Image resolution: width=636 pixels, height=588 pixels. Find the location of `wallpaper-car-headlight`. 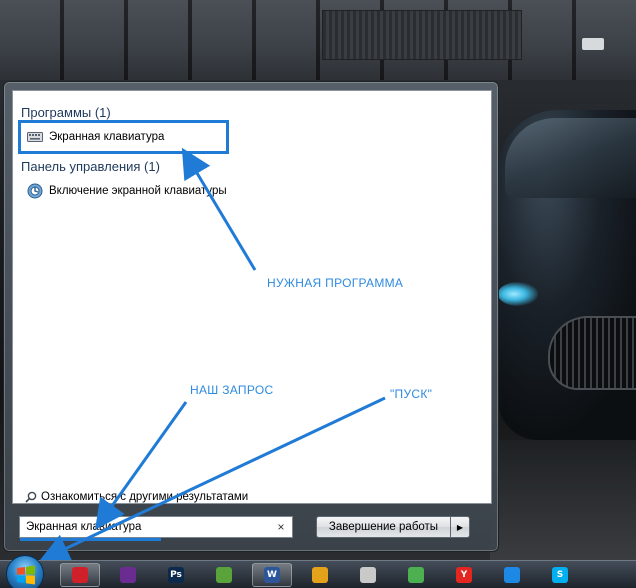

wallpaper-car-headlight is located at coordinates (518, 294).